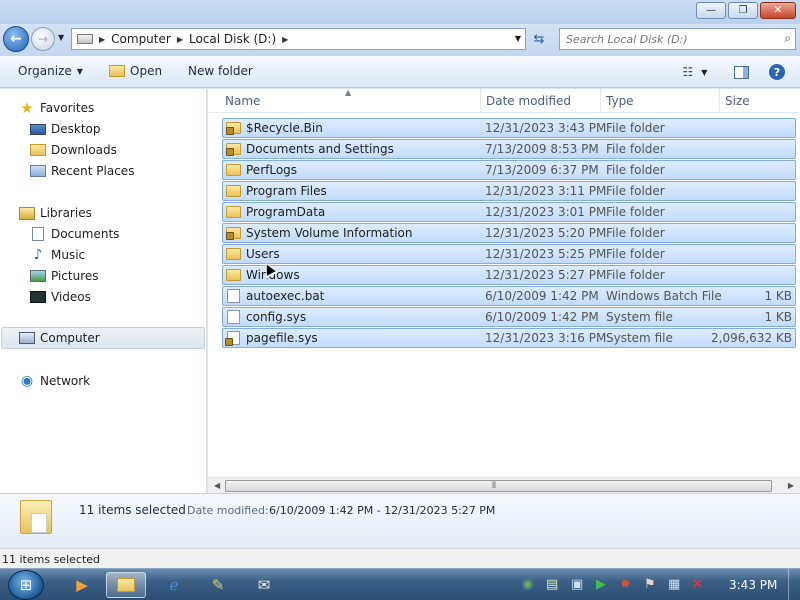  I want to click on search-input, so click(668, 39).